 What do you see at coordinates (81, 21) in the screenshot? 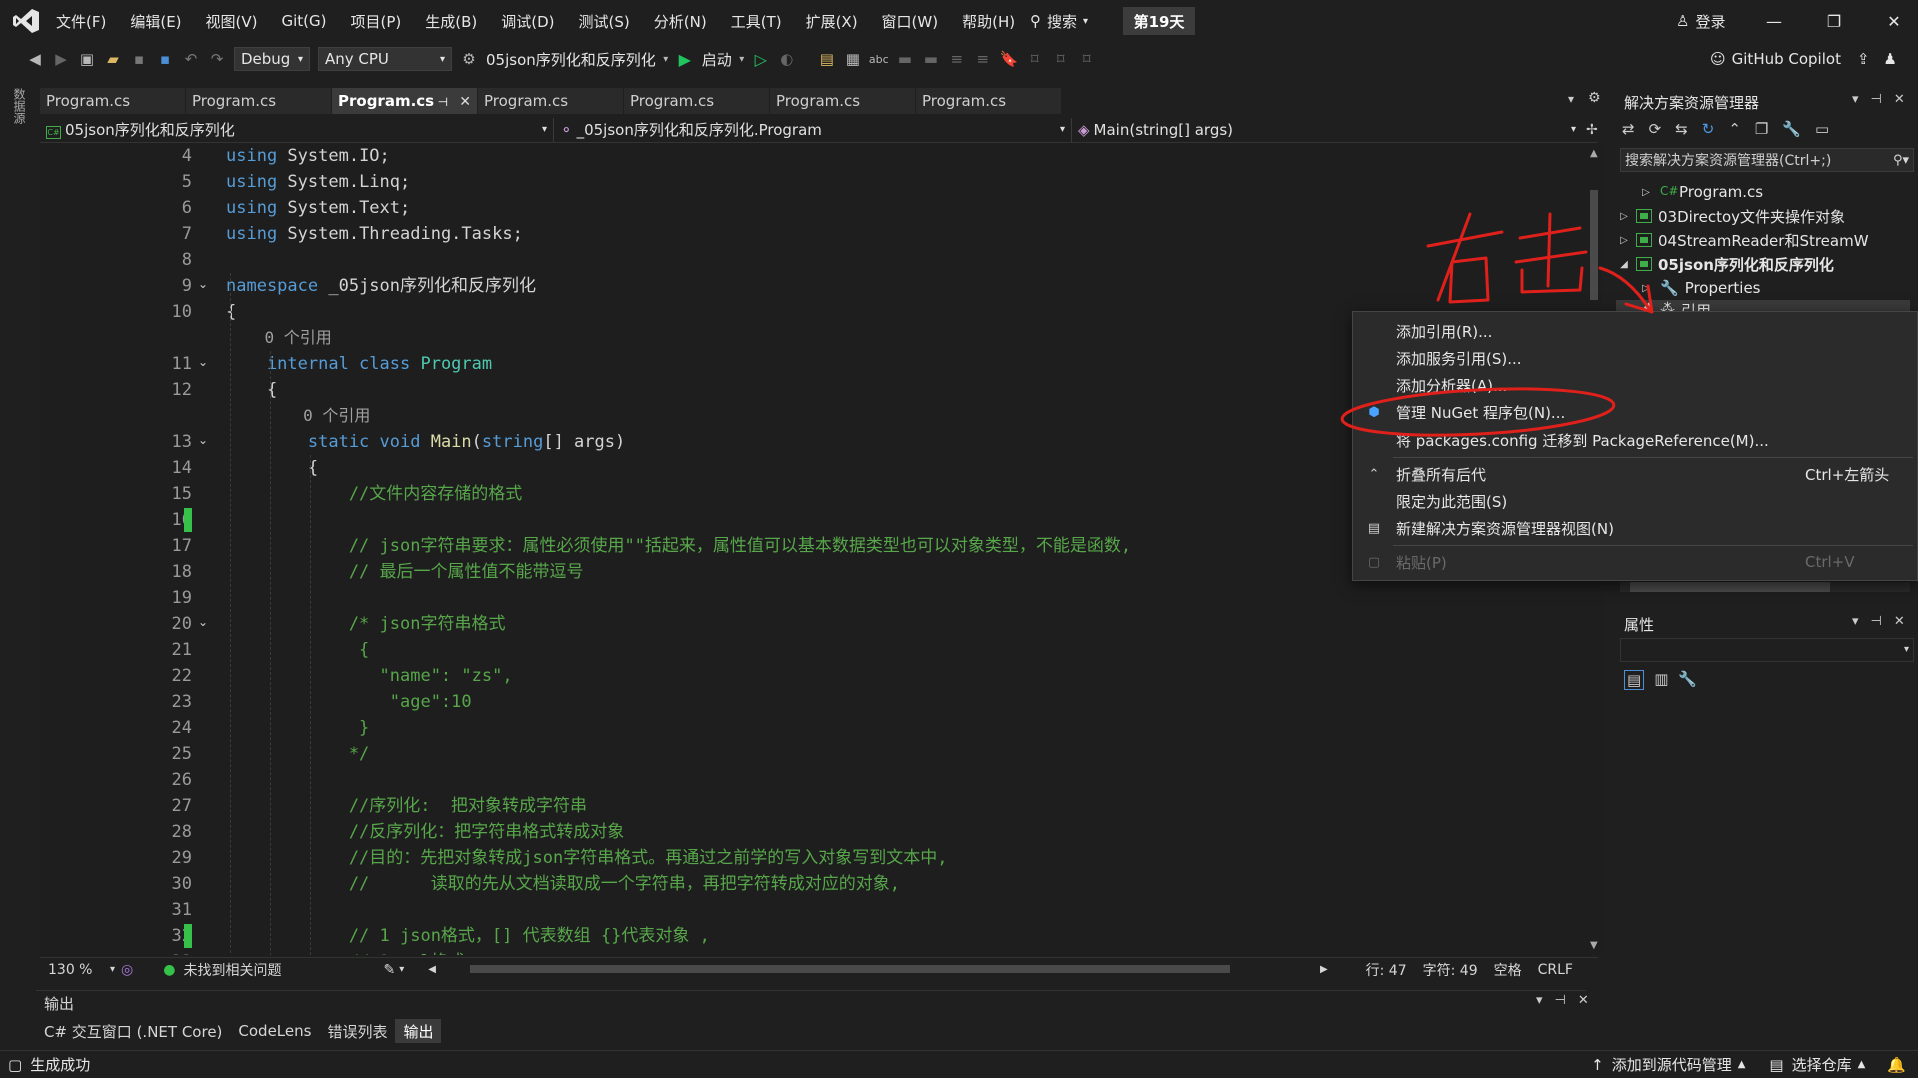
I see `menu-file: 文件(F)` at bounding box center [81, 21].